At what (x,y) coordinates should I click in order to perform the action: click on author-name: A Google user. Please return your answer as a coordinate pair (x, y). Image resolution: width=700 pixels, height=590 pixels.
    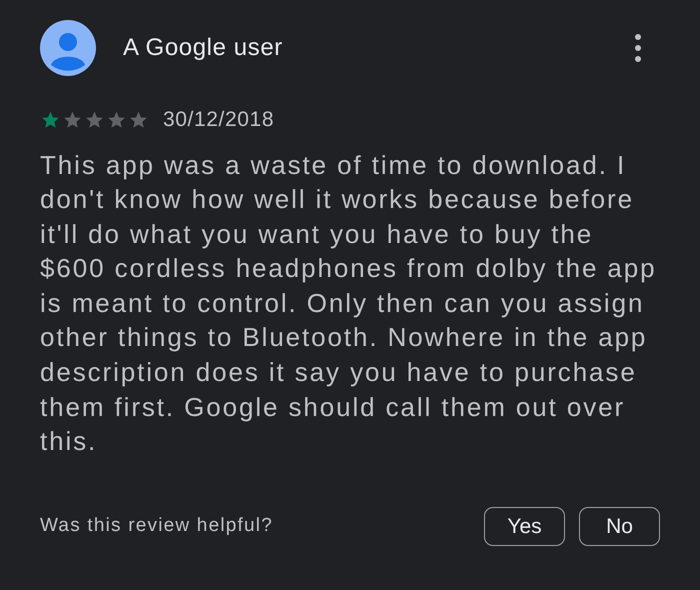
    Looking at the image, I should click on (203, 48).